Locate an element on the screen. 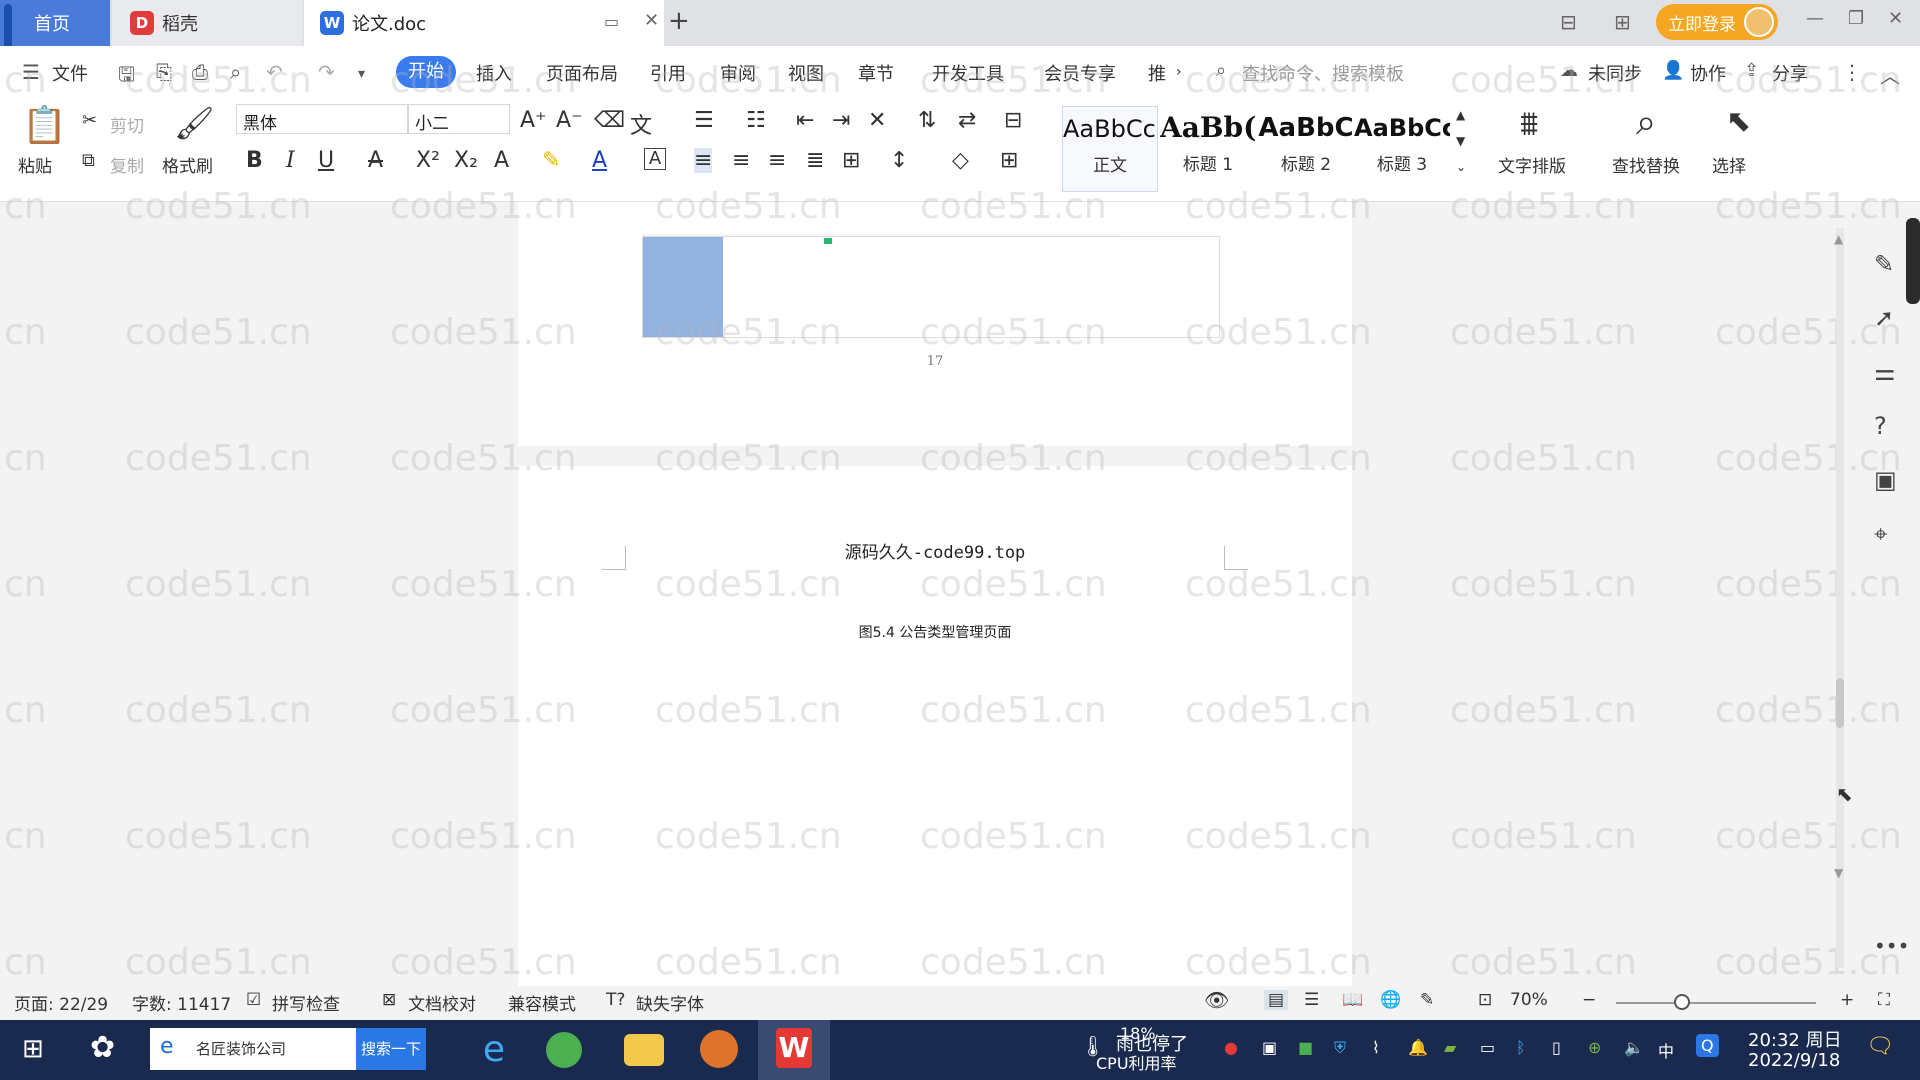 The width and height of the screenshot is (1920, 1080). apps-grid-icon: ⊞ is located at coordinates (1622, 22).